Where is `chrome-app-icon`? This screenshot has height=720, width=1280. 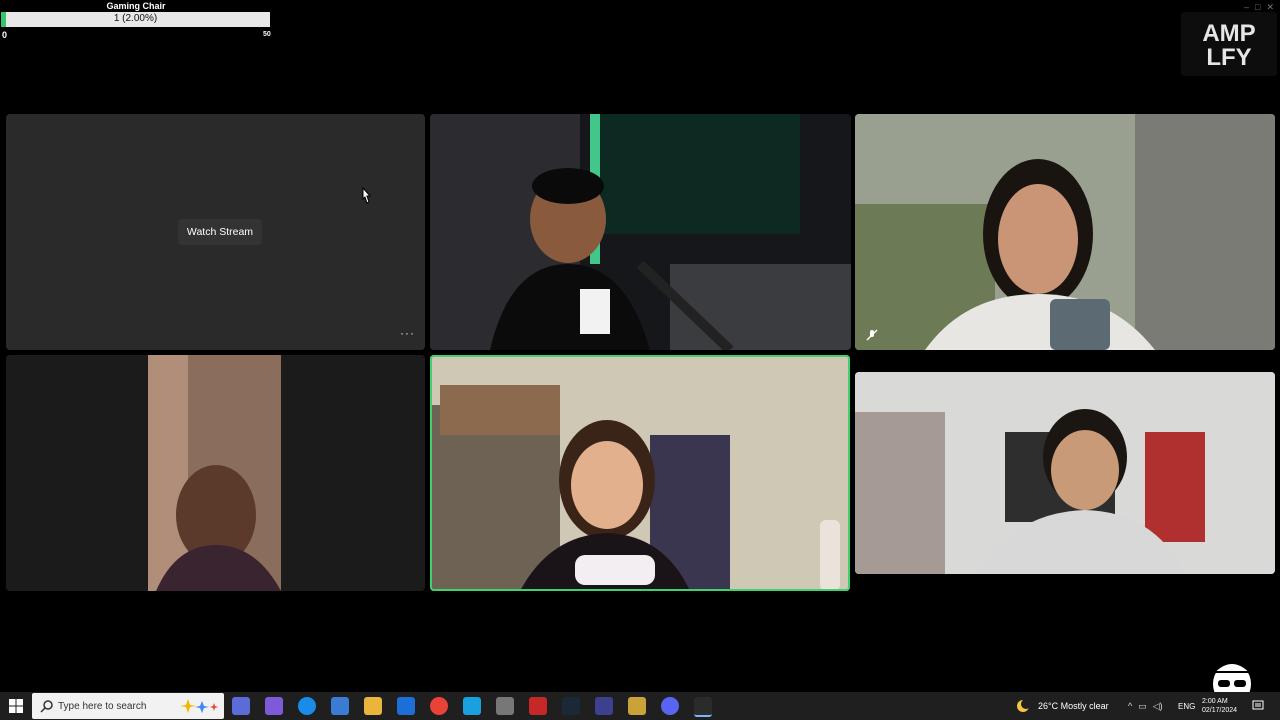
chrome-app-icon is located at coordinates (439, 706).